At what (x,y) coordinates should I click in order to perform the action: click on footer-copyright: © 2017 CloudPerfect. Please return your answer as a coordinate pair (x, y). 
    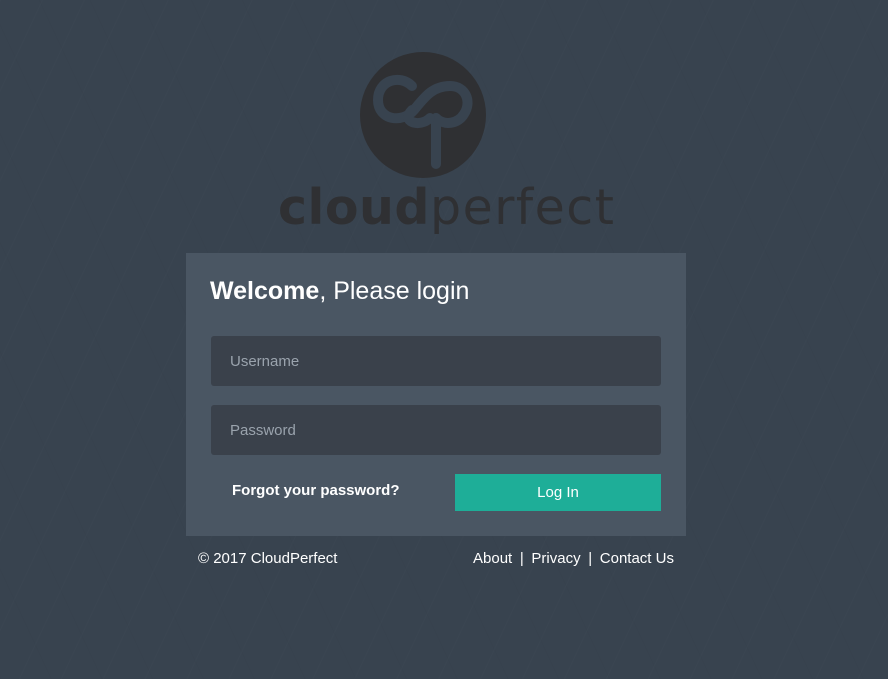
    Looking at the image, I should click on (268, 558).